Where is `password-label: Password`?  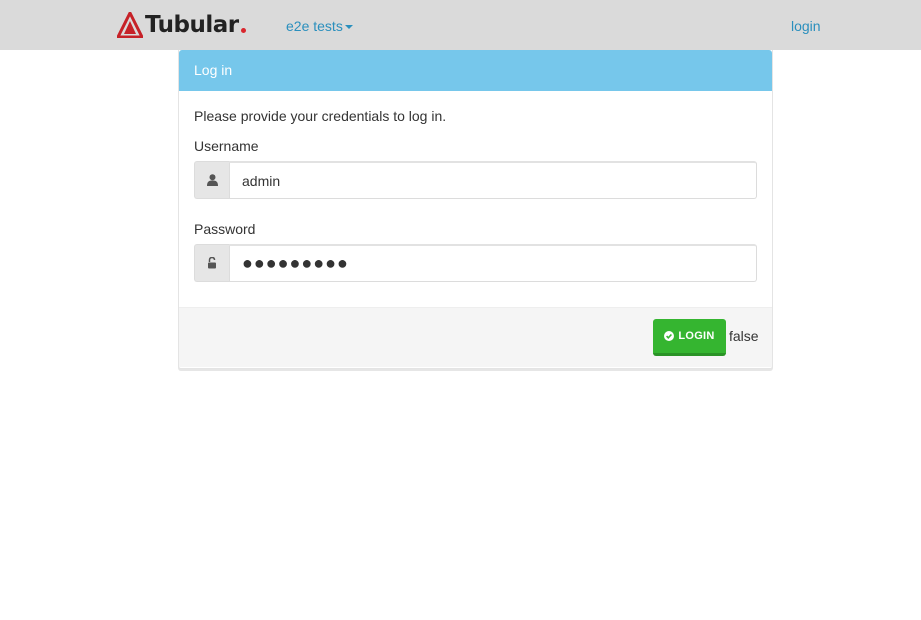 password-label: Password is located at coordinates (225, 229).